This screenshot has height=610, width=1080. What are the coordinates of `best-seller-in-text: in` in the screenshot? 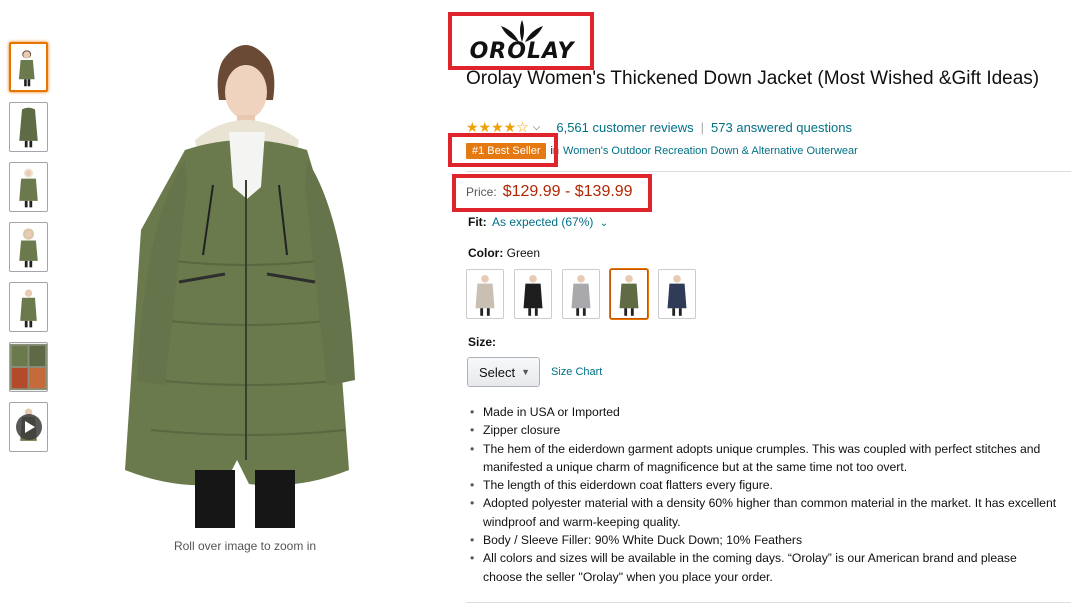 It's located at (555, 151).